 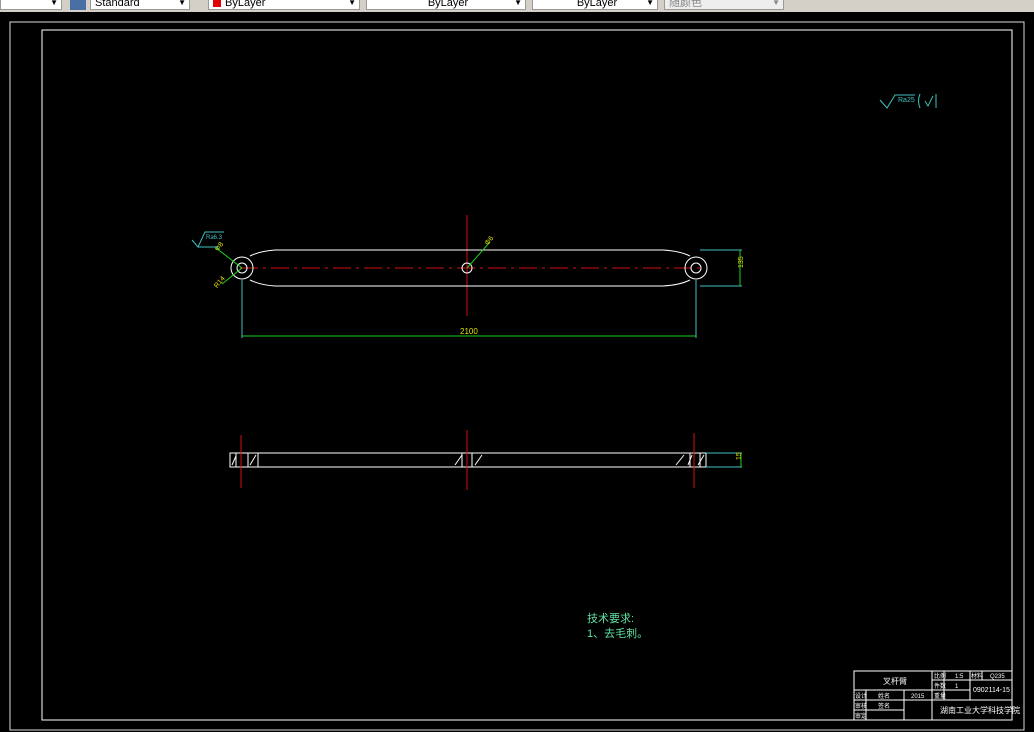 I want to click on roughness-local-text: Ra6.3, so click(x=214, y=238).